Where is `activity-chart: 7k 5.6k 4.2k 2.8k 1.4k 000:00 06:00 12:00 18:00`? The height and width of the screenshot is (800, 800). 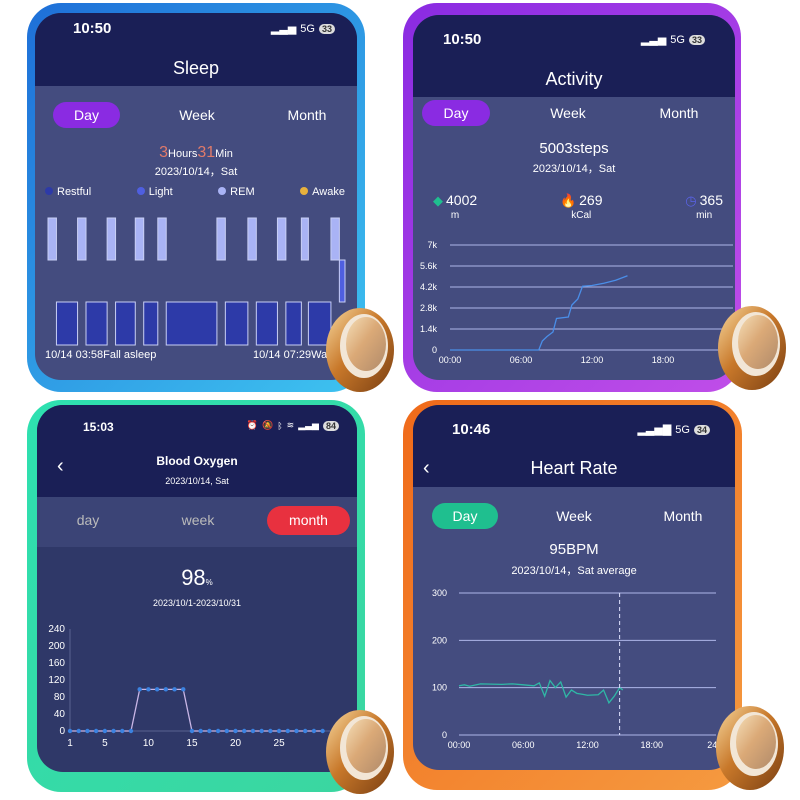 activity-chart: 7k 5.6k 4.2k 2.8k 1.4k 000:00 06:00 12:00 18:00 is located at coordinates (576, 302).